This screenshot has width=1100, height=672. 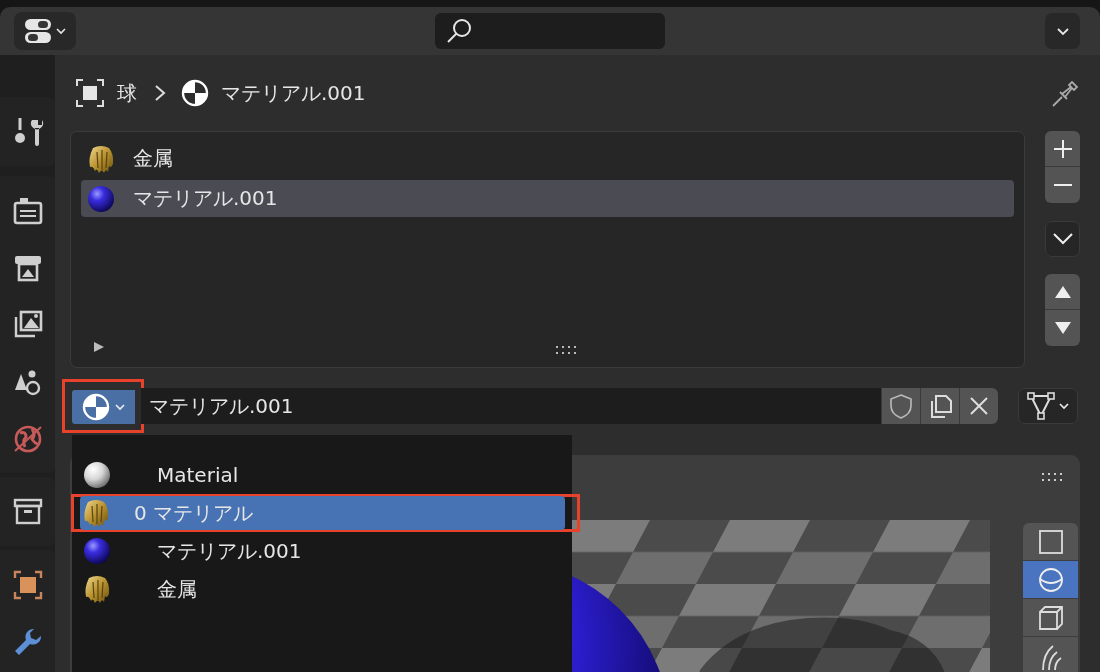 I want to click on move-up-button, so click(x=1062, y=292).